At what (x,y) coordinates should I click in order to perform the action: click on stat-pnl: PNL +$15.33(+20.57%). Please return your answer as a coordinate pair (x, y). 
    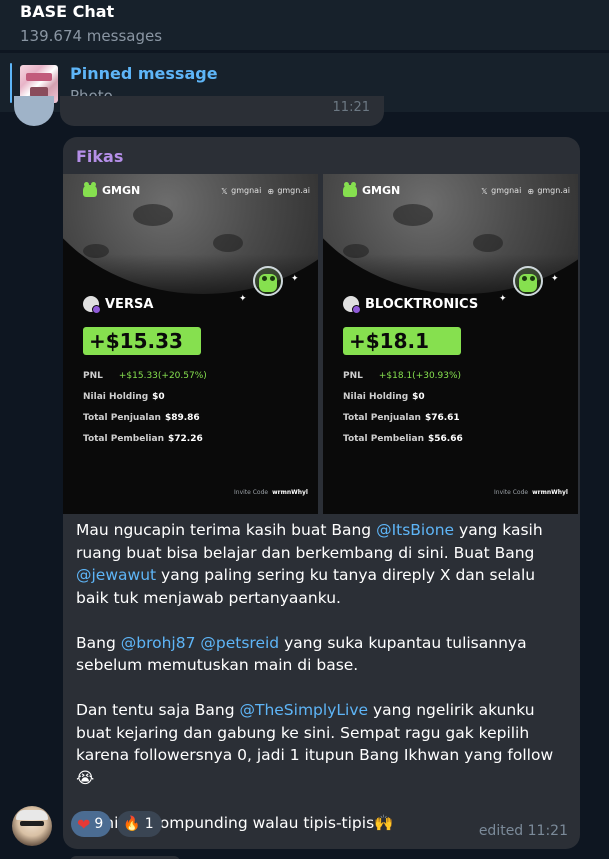
    Looking at the image, I should click on (145, 376).